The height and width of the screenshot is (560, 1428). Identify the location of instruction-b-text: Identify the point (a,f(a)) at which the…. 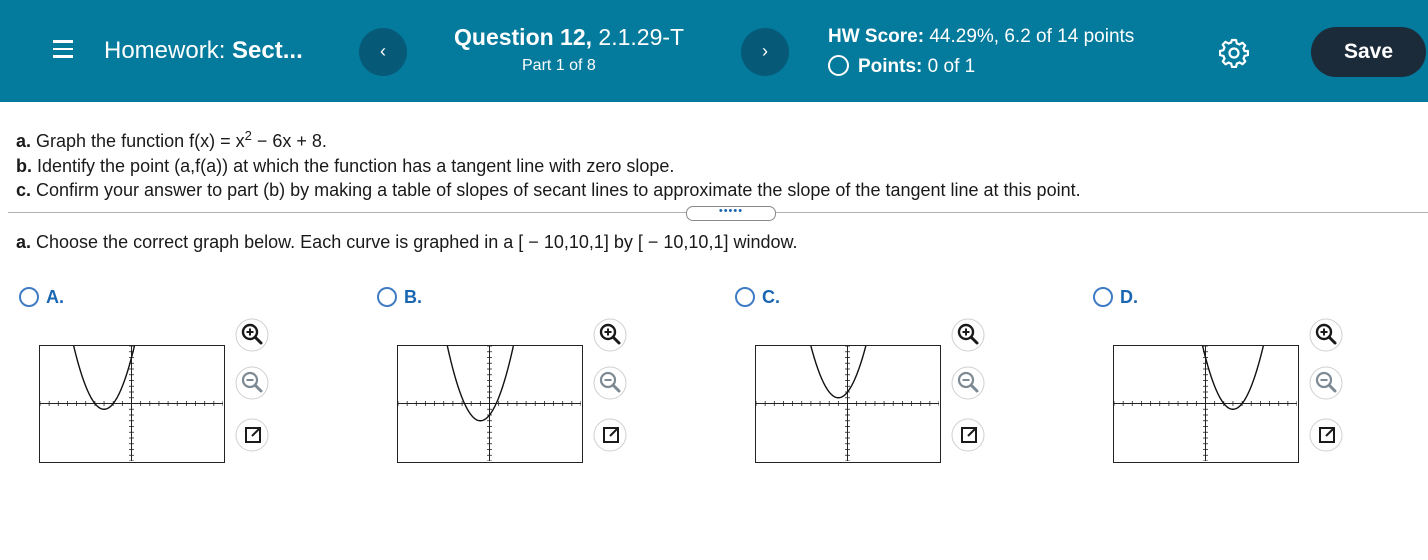
(353, 165).